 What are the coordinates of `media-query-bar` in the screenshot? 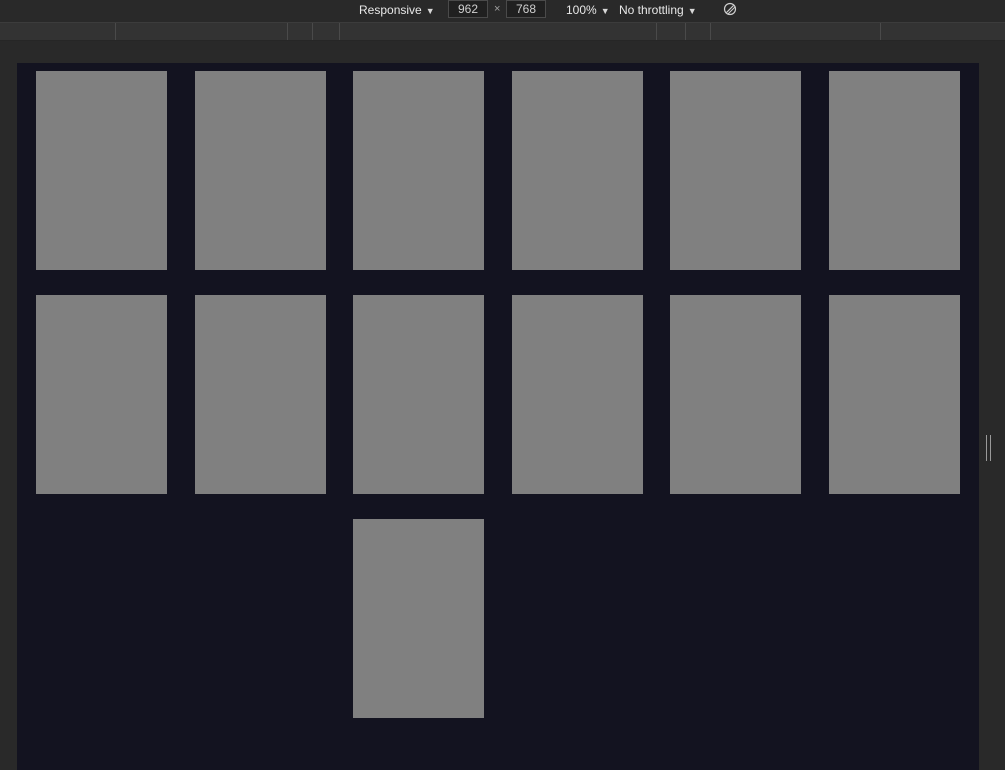 It's located at (502, 32).